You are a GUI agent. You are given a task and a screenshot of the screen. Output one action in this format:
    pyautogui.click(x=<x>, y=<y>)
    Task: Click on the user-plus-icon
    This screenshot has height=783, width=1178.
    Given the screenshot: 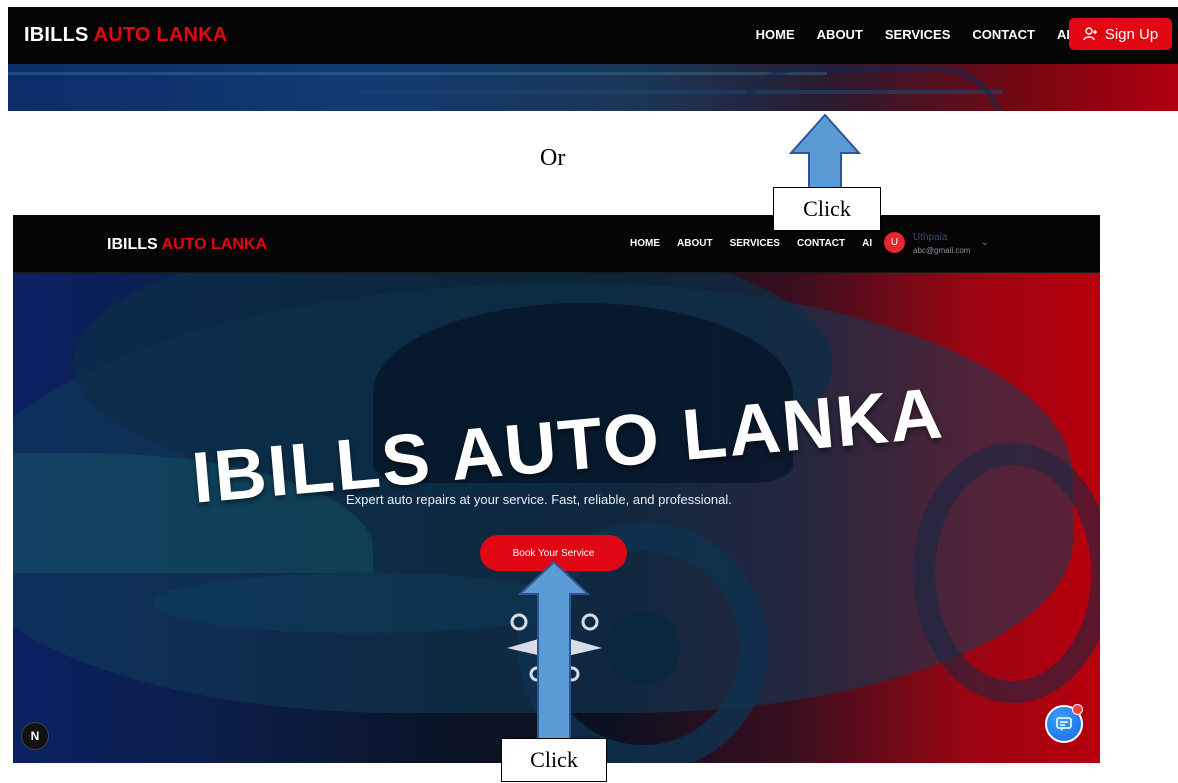 What is the action you would take?
    pyautogui.click(x=1090, y=34)
    